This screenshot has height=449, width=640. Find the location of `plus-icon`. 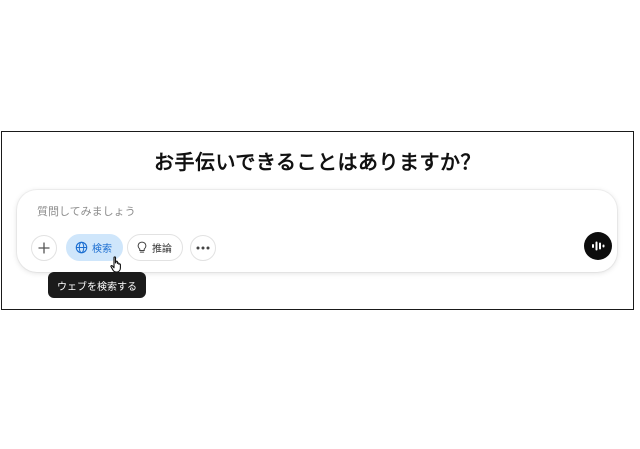

plus-icon is located at coordinates (44, 248).